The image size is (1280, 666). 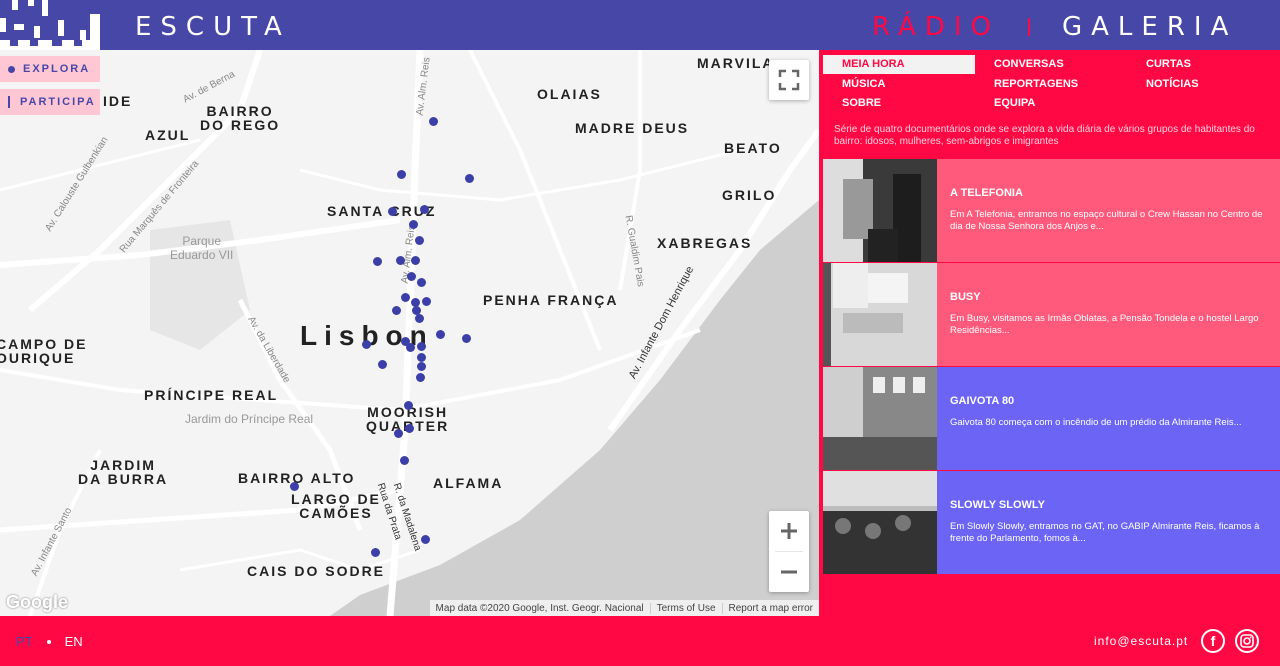 I want to click on place-label: JARDIM DA BURRA, so click(x=123, y=472).